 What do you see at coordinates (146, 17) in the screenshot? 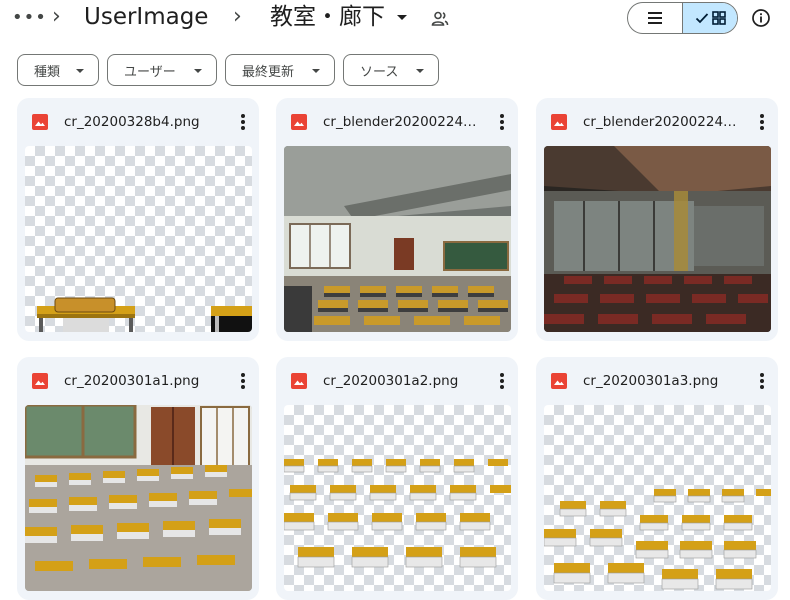
I see `breadcrumb-item-userimage: UserImage` at bounding box center [146, 17].